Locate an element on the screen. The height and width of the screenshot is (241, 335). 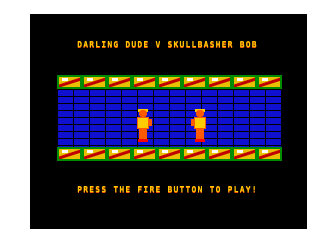
fighter-darling-dude is located at coordinates (144, 126).